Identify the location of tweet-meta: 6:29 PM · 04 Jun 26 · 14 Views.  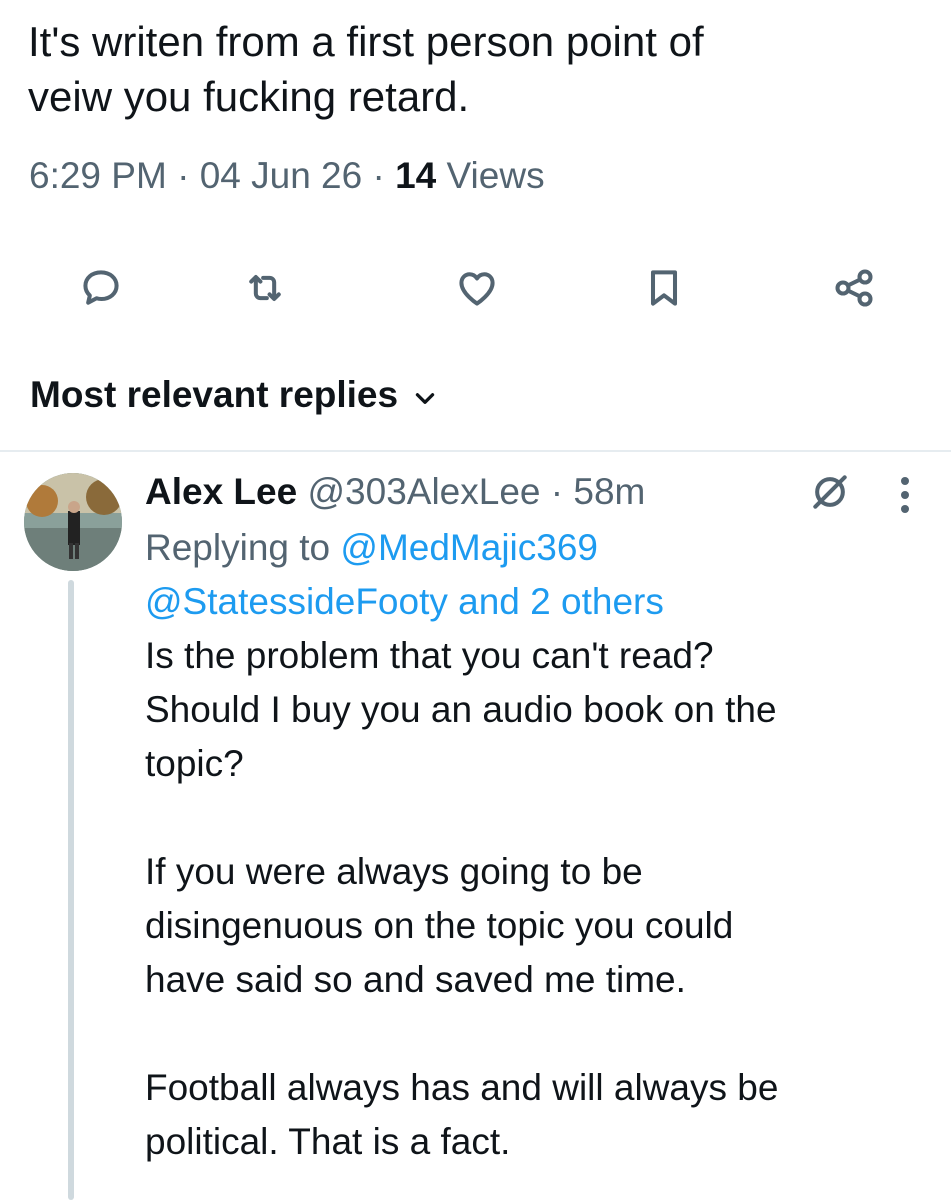
(287, 176).